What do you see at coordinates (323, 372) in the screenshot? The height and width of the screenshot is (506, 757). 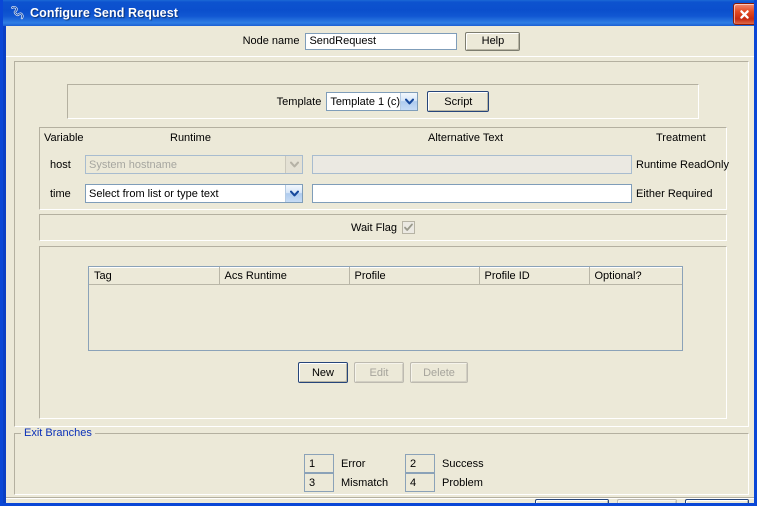 I see `new-button: New` at bounding box center [323, 372].